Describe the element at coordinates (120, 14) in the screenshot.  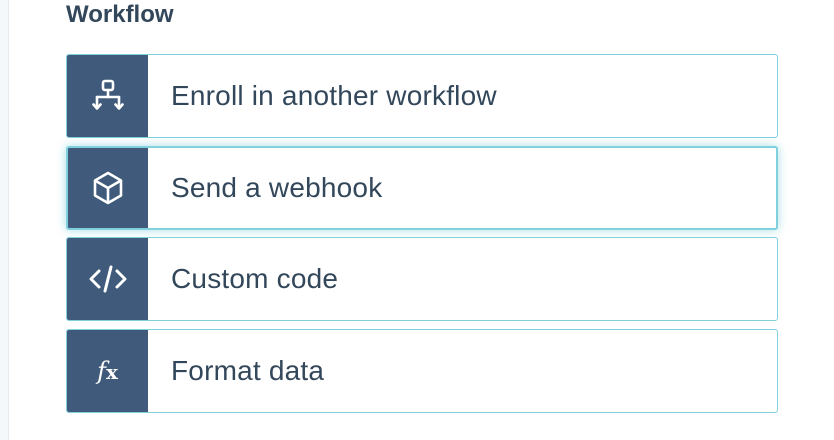
I see `section-title: Workflow` at that location.